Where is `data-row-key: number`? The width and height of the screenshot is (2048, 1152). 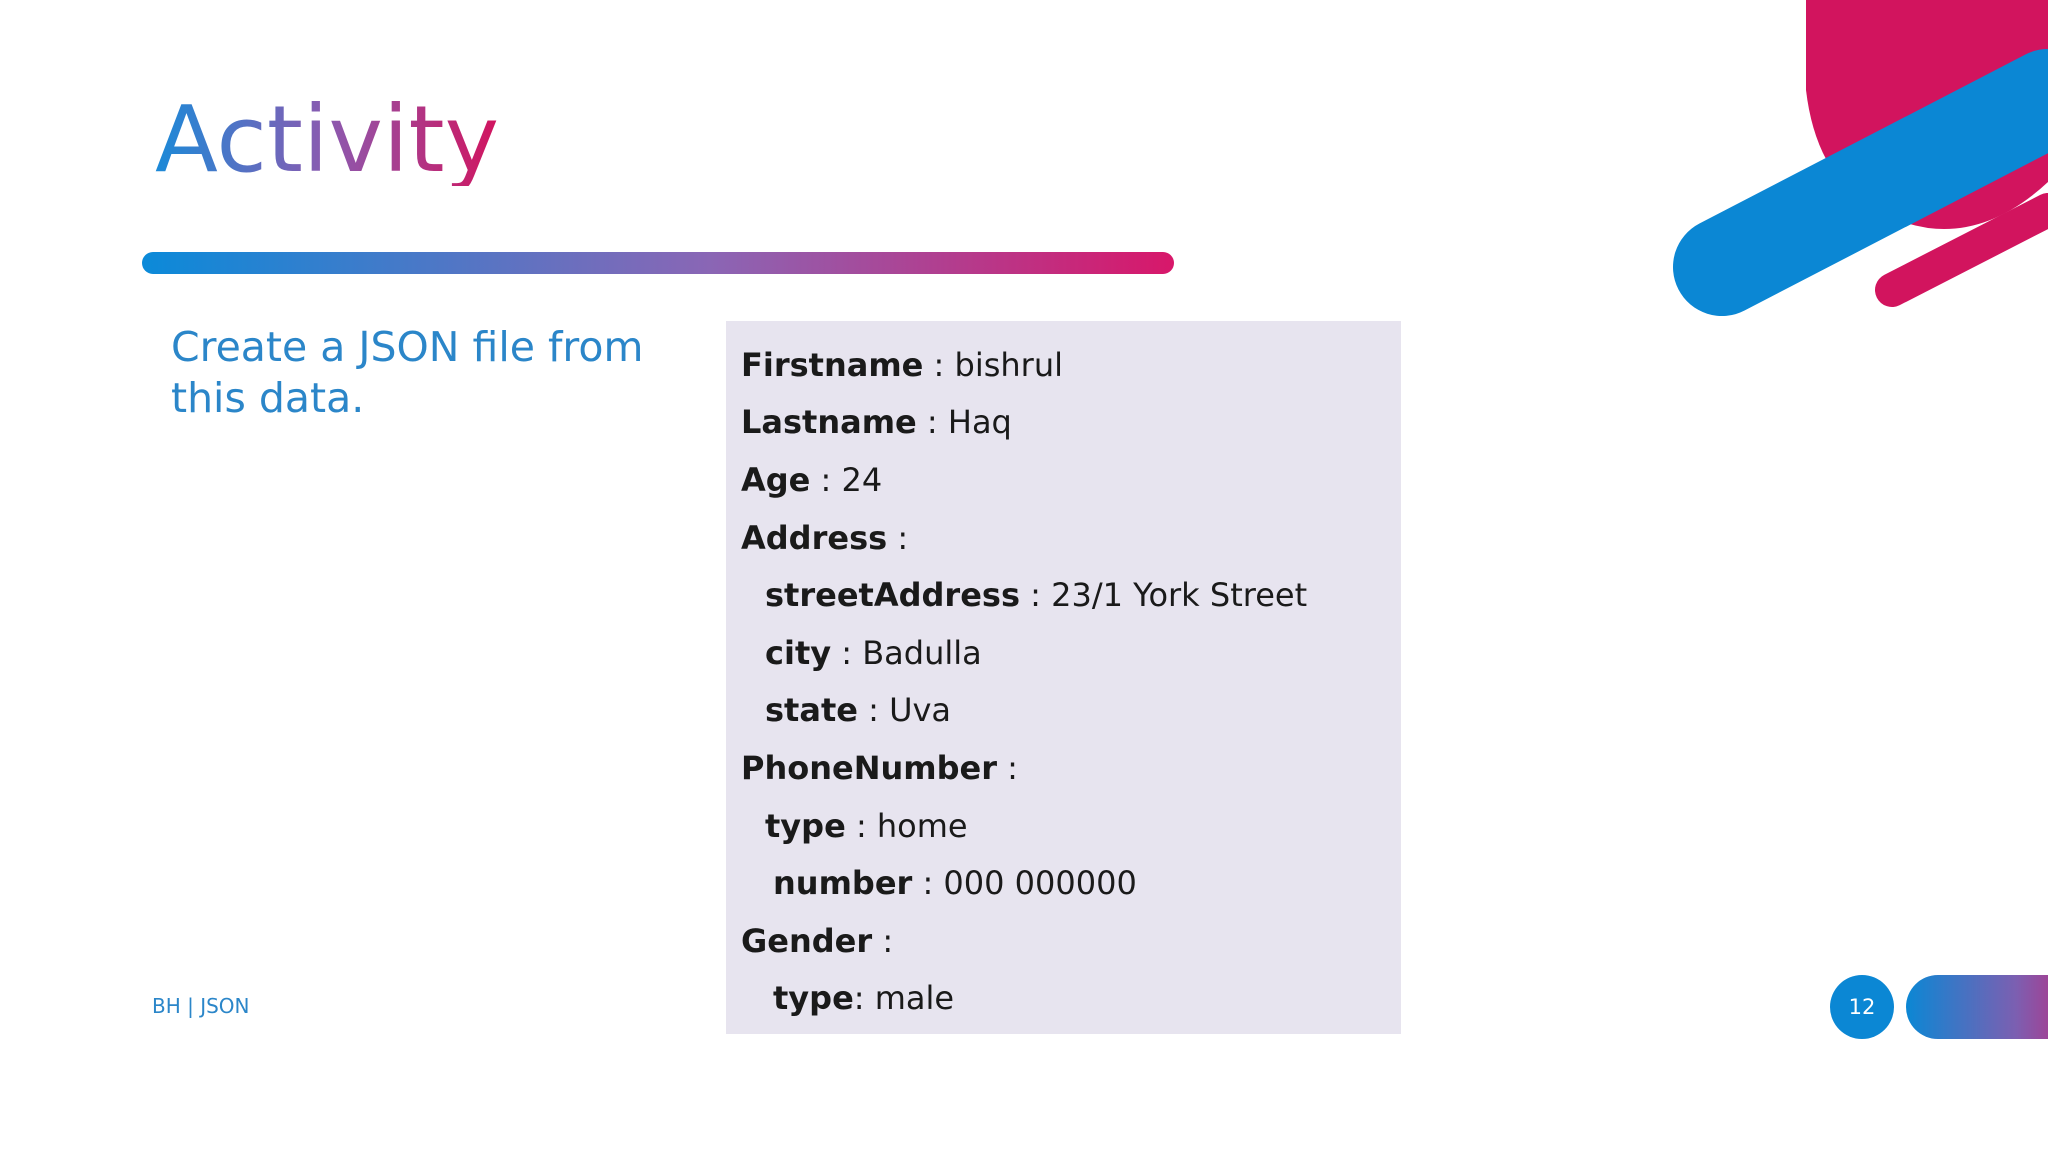 data-row-key: number is located at coordinates (843, 883).